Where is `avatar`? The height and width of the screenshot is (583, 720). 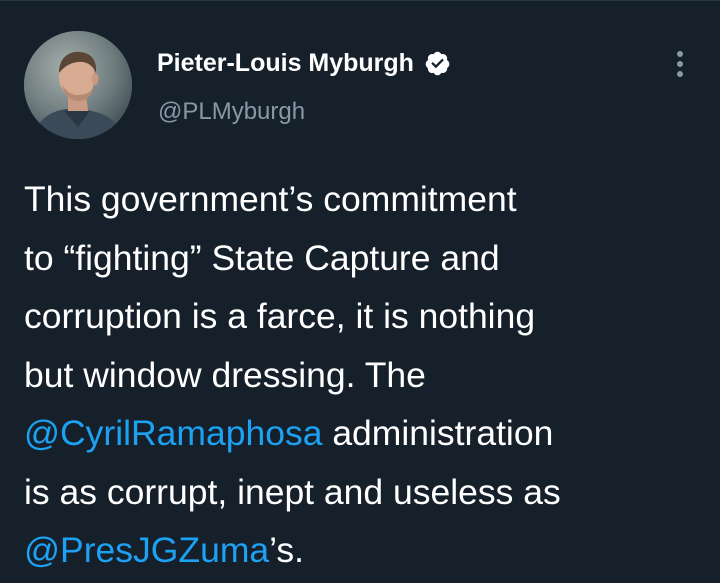
avatar is located at coordinates (78, 85).